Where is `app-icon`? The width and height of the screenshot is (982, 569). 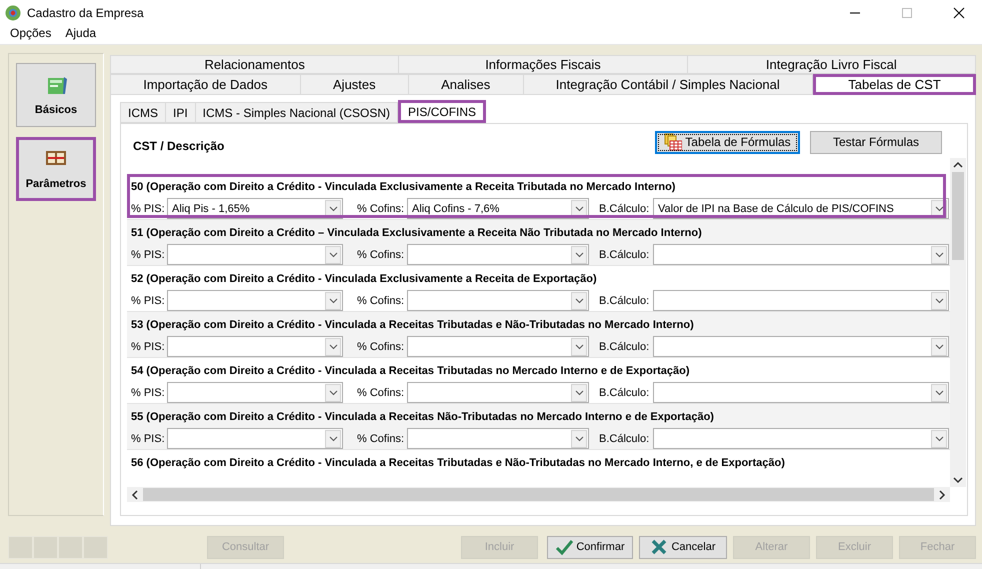 app-icon is located at coordinates (13, 13).